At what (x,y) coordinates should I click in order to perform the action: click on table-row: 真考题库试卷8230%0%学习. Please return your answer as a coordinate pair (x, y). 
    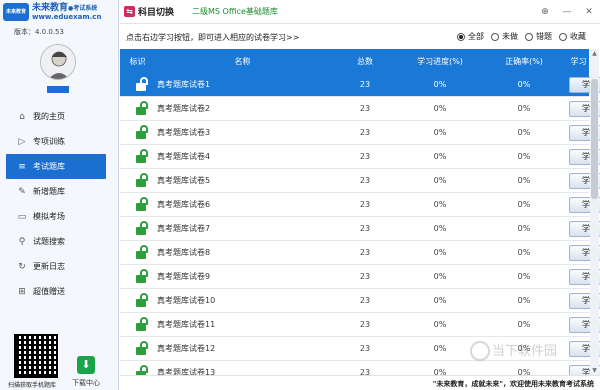
    Looking at the image, I should click on (360, 253).